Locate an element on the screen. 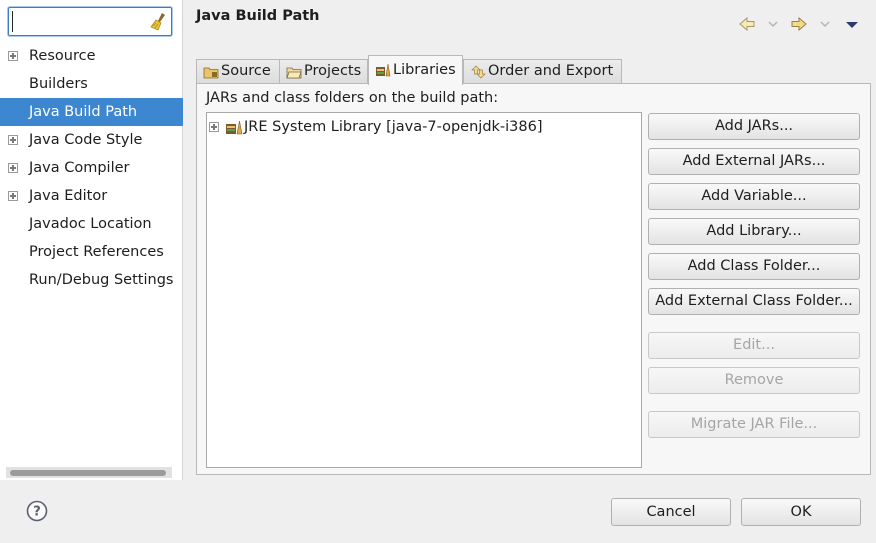 This screenshot has width=876, height=543. tree-item-label: Java Build Path is located at coordinates (83, 112).